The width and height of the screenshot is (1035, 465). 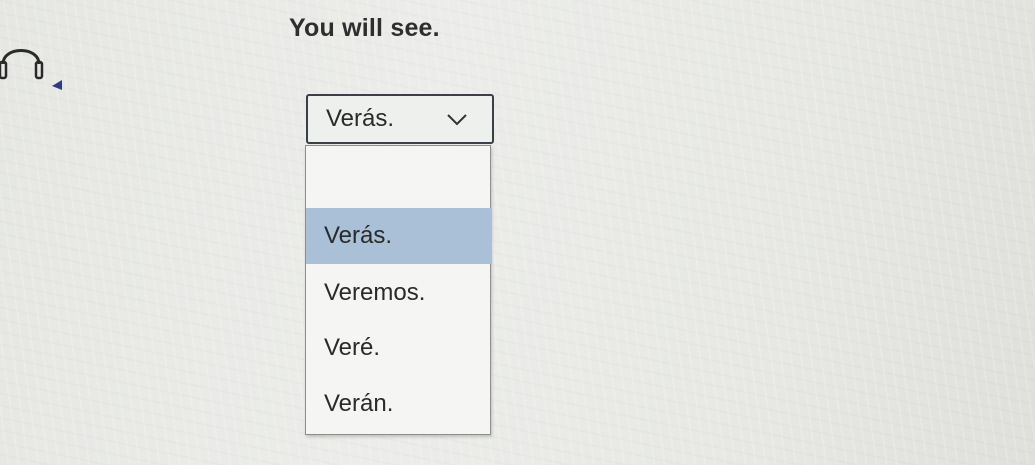 I want to click on select-option-veras: Verás., so click(x=399, y=236).